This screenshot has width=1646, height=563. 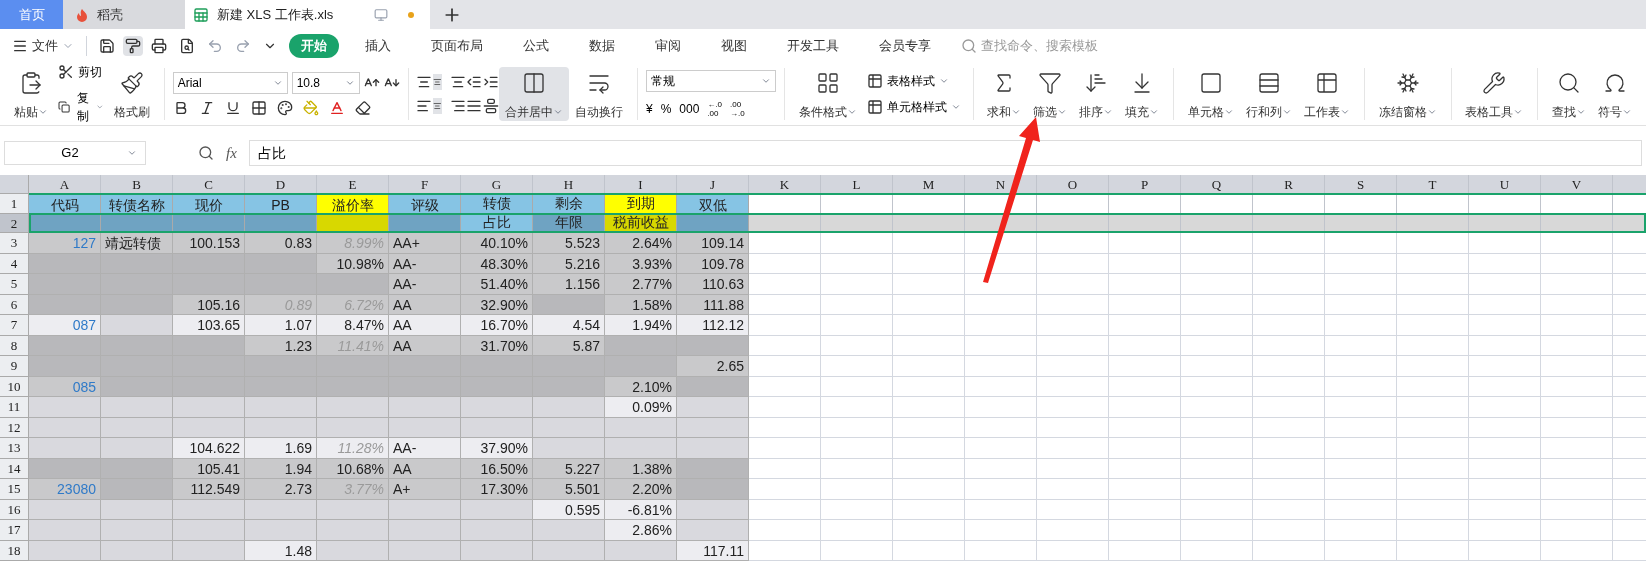 I want to click on row-header: 18, so click(x=14, y=550).